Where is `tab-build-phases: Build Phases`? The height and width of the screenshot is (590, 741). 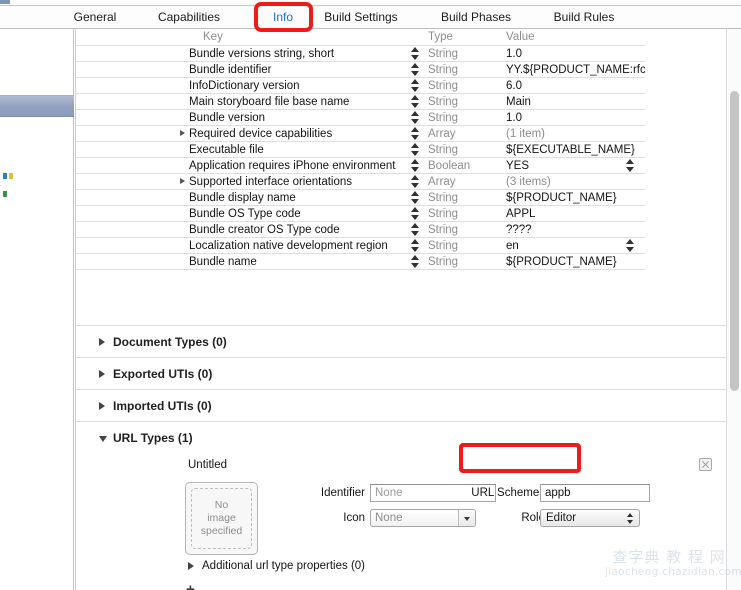 tab-build-phases: Build Phases is located at coordinates (476, 17).